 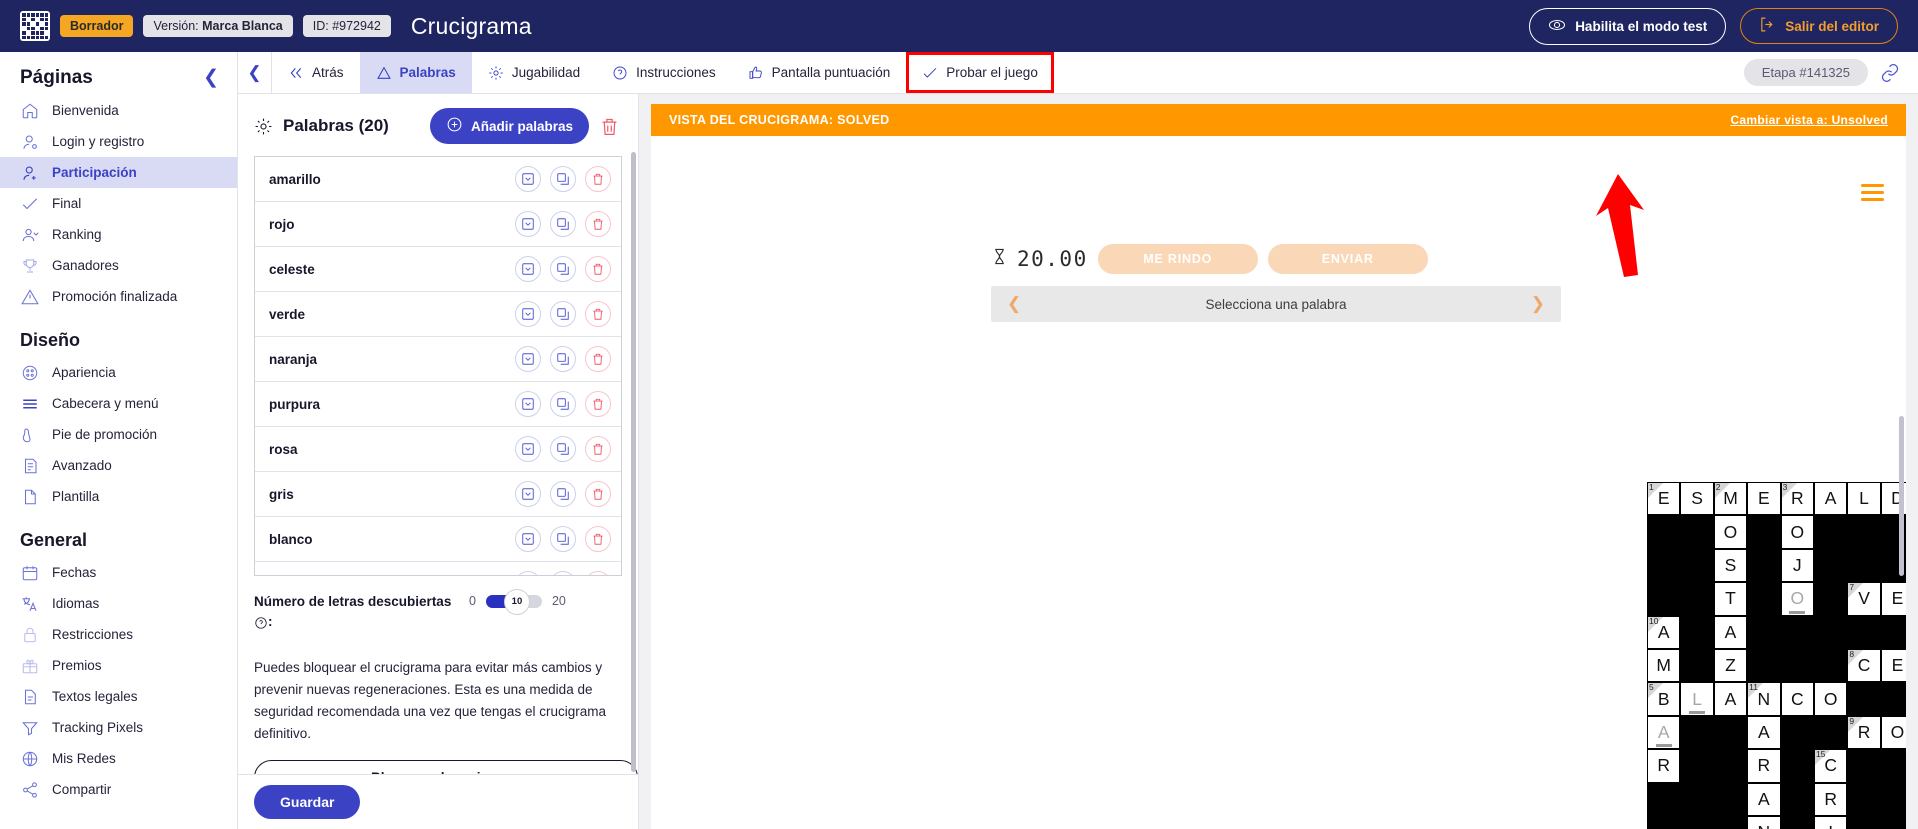 I want to click on crossword-cell: N, so click(x=1764, y=822).